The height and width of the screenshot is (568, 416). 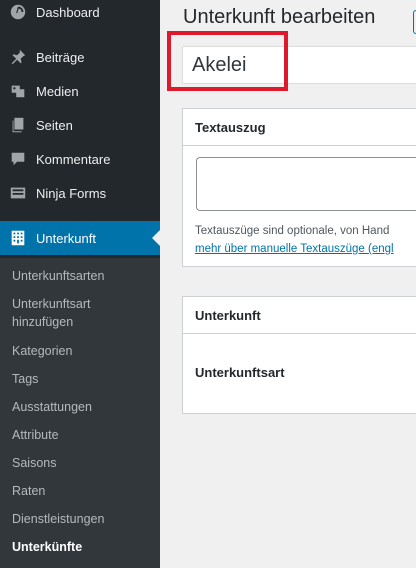 I want to click on unterkunftsart-label: Unterkunftsart, so click(x=240, y=372).